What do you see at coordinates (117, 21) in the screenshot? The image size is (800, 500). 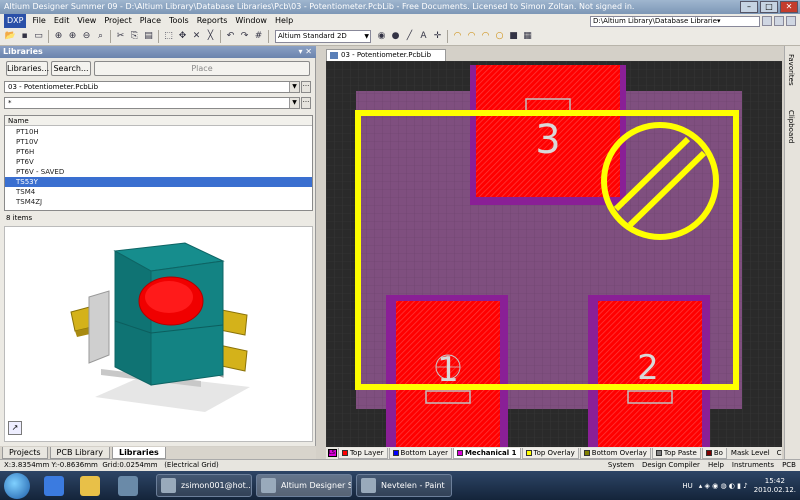 I see `menu-project: Project` at bounding box center [117, 21].